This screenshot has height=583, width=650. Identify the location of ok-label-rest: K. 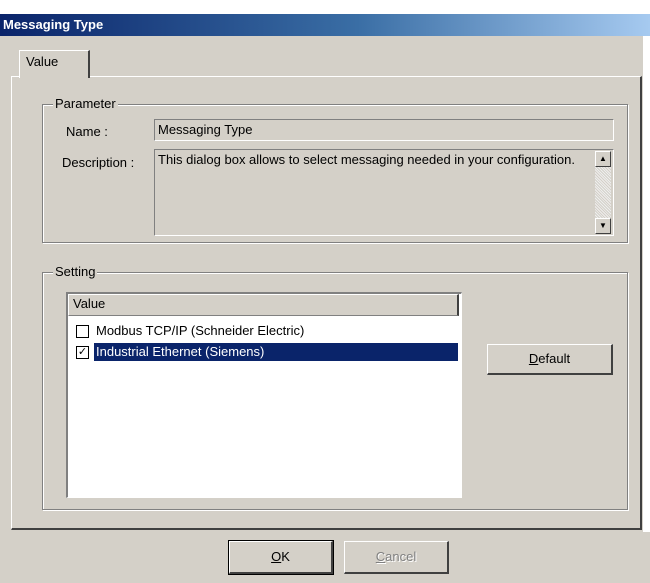
(285, 556).